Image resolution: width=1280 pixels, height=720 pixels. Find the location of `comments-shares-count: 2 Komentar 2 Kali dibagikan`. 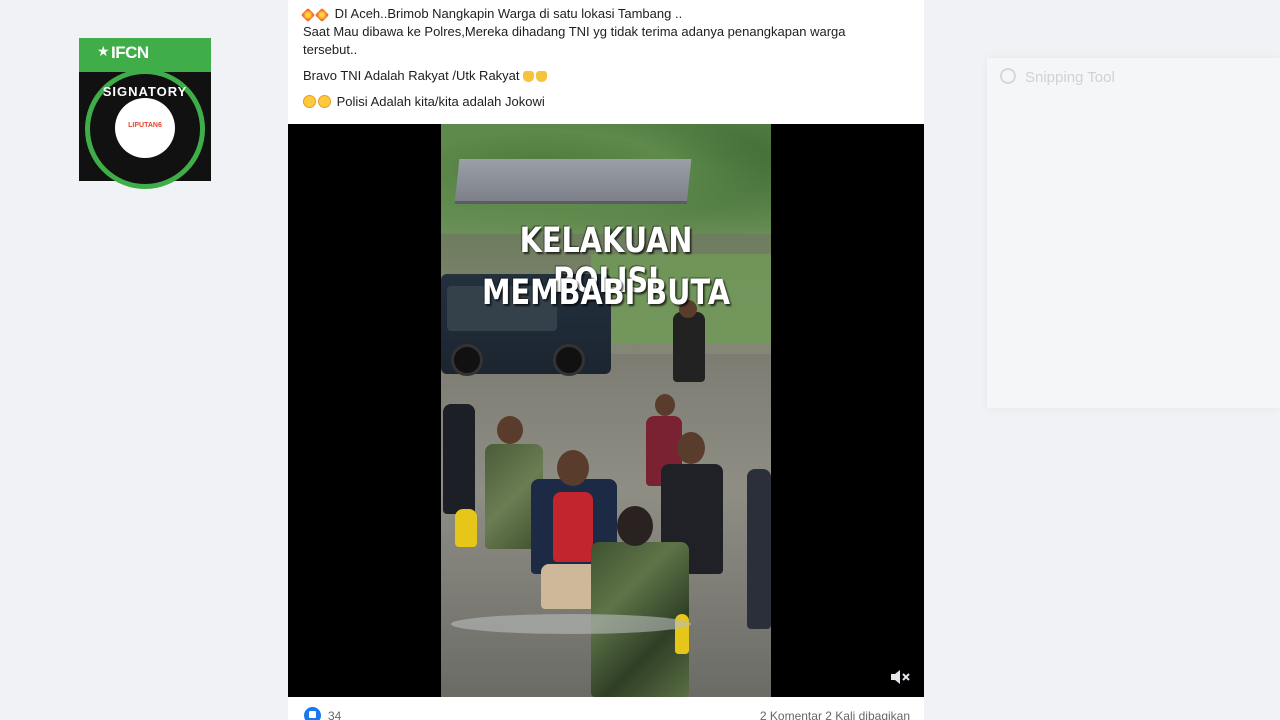

comments-shares-count: 2 Komentar 2 Kali dibagikan is located at coordinates (835, 714).